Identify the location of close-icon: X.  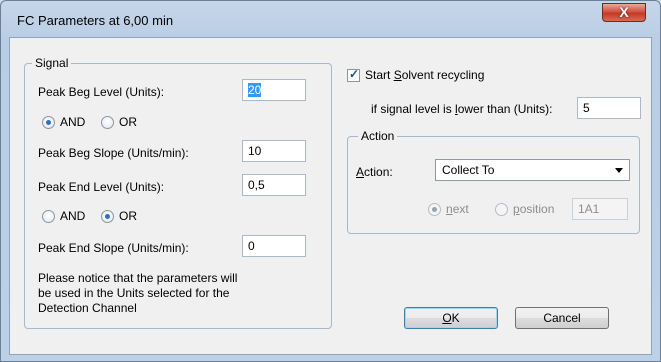
(624, 12).